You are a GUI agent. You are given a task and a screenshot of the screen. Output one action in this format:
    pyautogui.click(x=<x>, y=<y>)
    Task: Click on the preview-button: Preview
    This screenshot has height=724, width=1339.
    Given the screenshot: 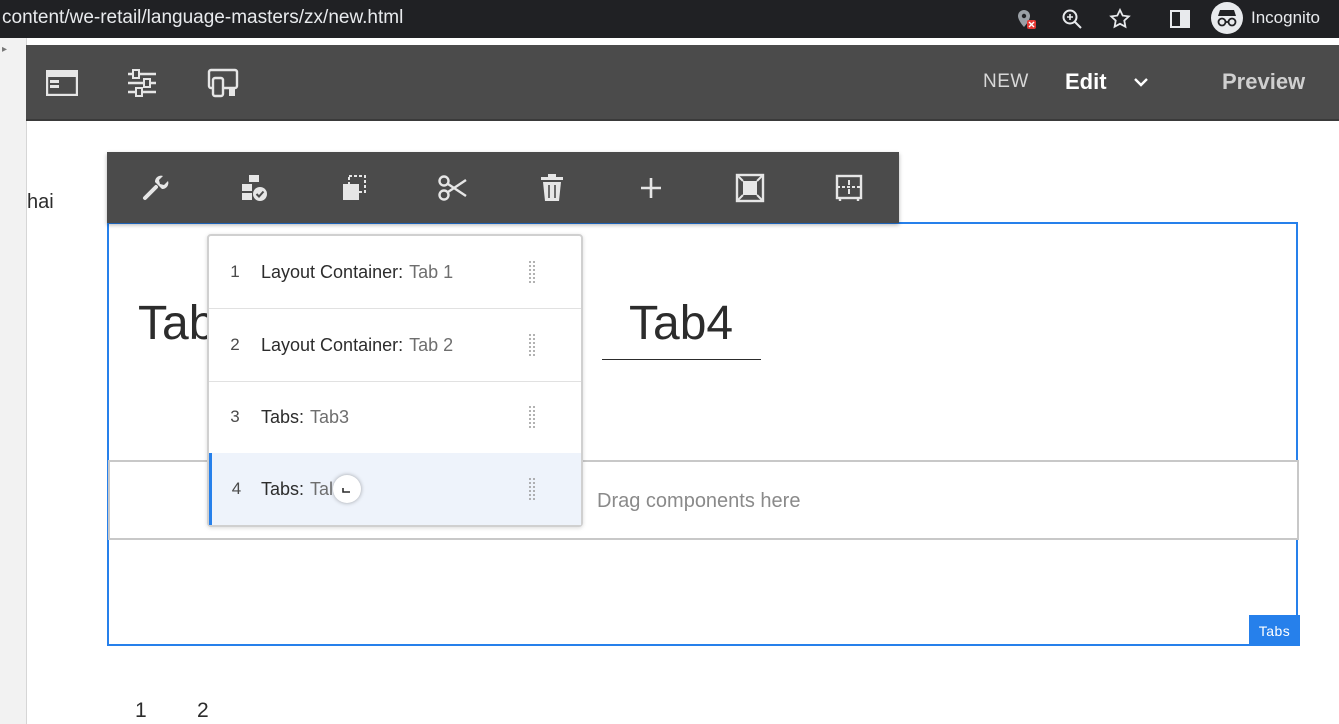 What is the action you would take?
    pyautogui.click(x=1263, y=82)
    